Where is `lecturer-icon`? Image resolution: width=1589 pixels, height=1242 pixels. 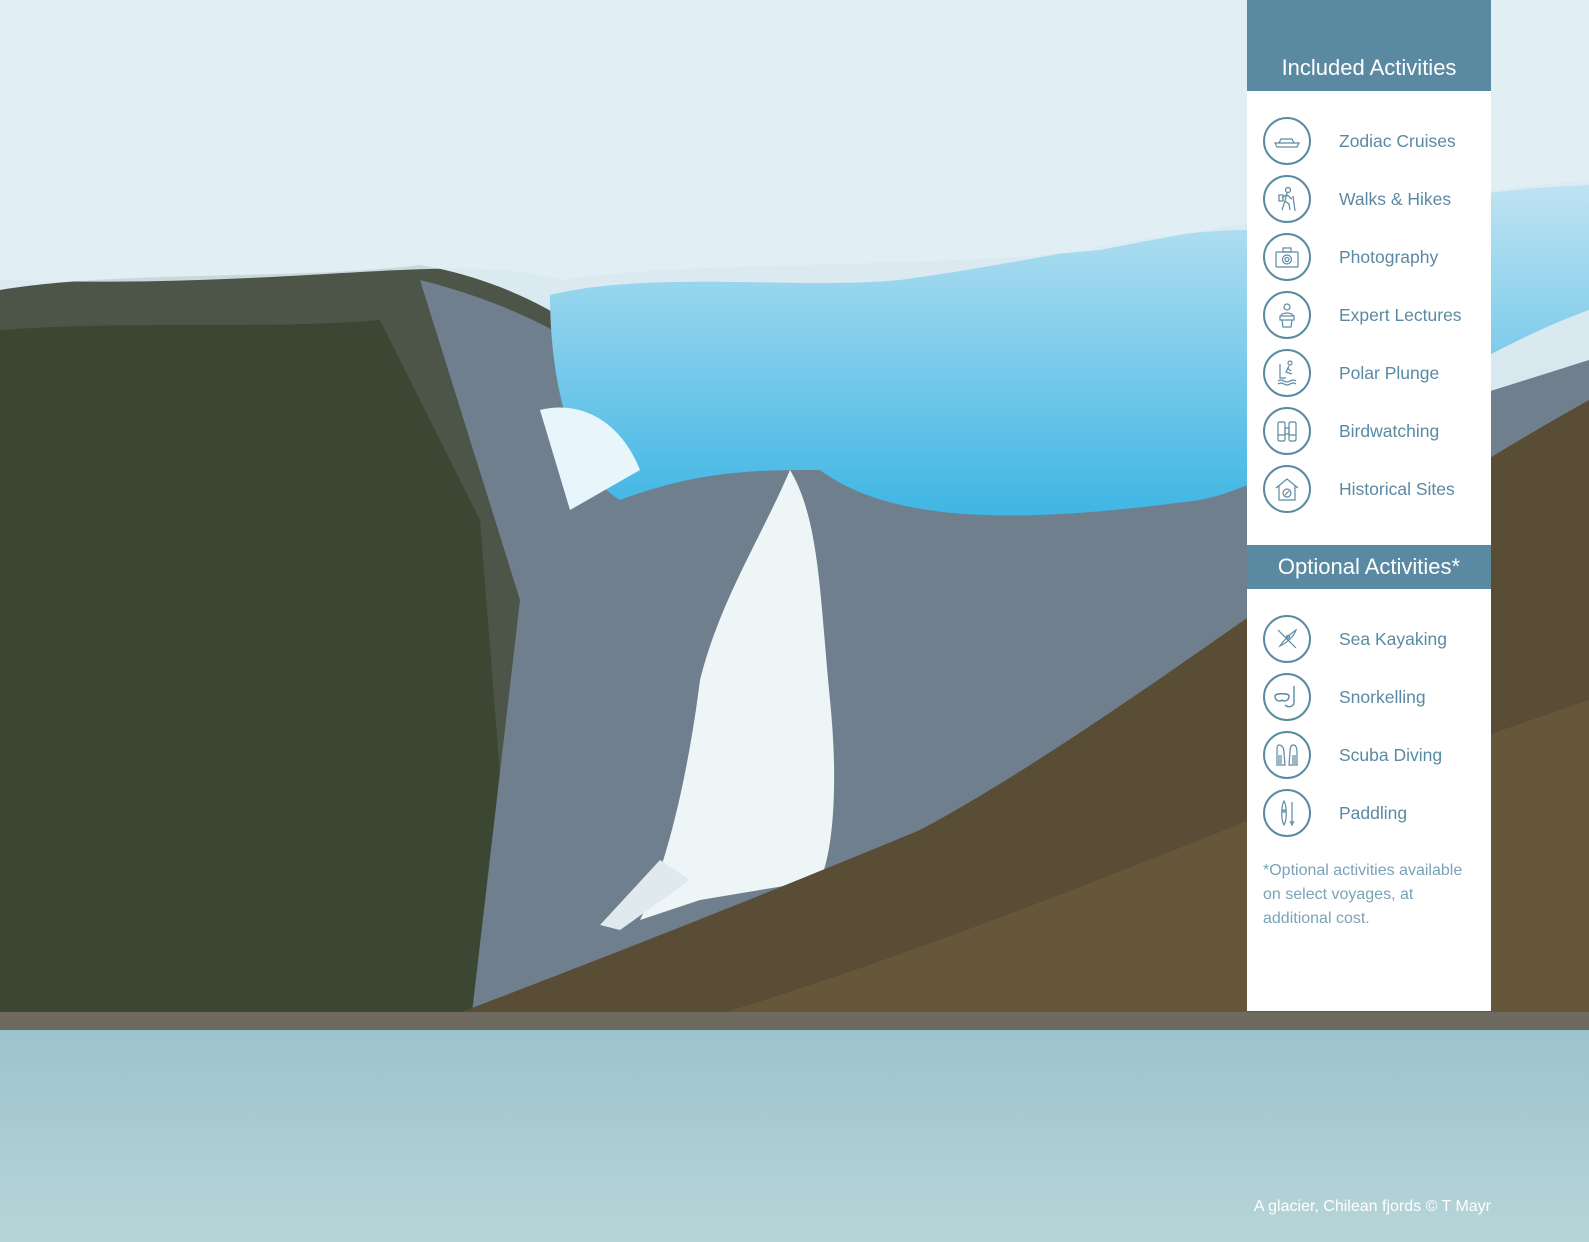
lecturer-icon is located at coordinates (1287, 315).